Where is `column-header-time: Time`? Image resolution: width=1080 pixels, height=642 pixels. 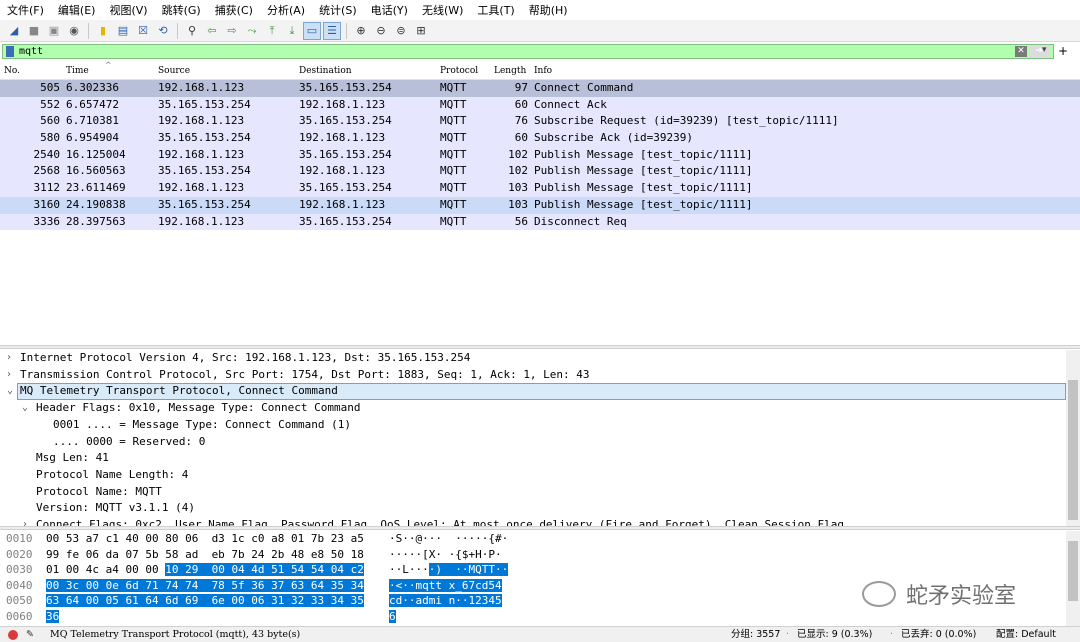 column-header-time: Time is located at coordinates (77, 71).